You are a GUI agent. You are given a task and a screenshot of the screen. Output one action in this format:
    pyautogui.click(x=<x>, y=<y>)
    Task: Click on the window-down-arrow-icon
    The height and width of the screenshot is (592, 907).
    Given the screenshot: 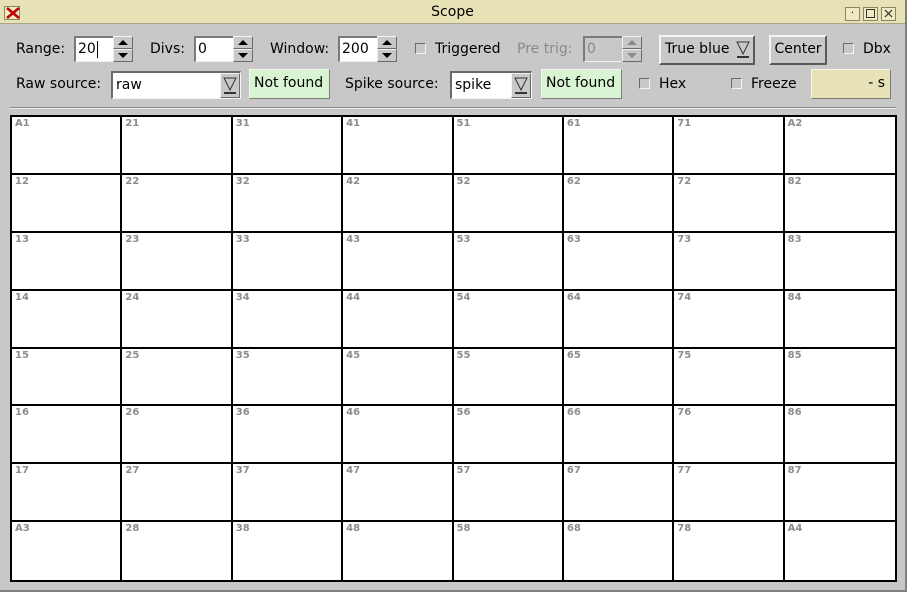 What is the action you would take?
    pyautogui.click(x=387, y=55)
    